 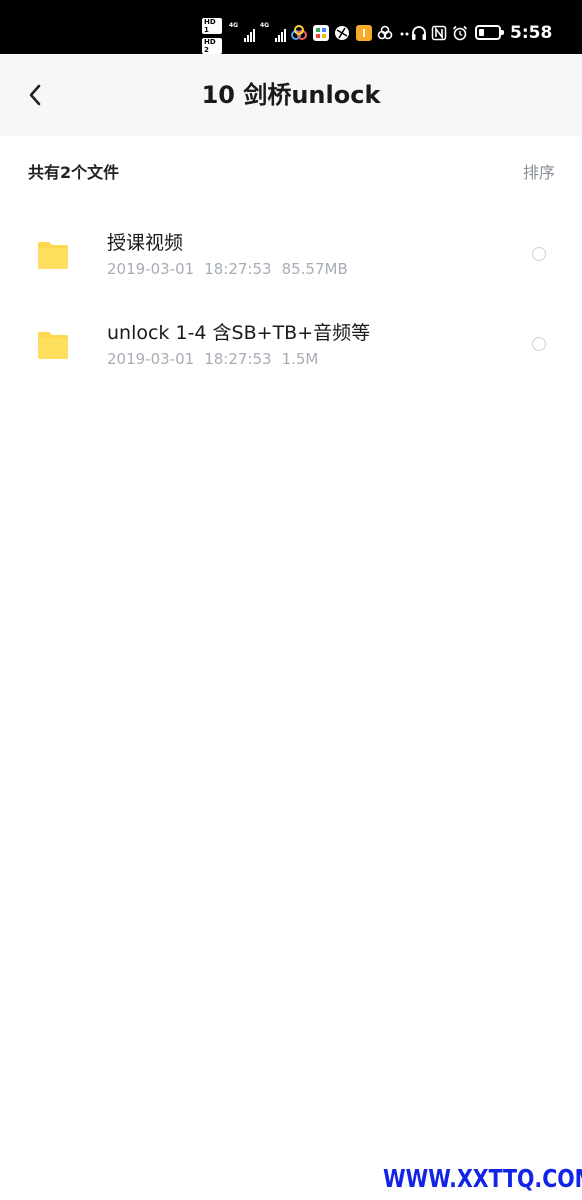 I want to click on file-name: 授课视频, so click(x=145, y=243).